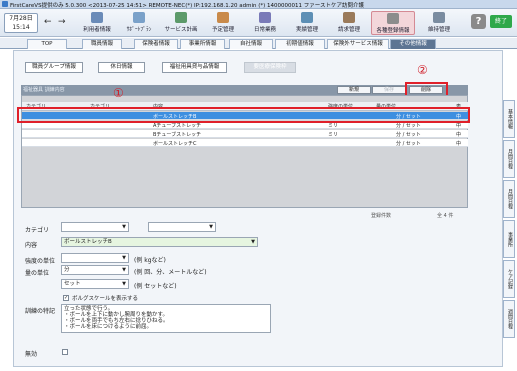  Describe the element at coordinates (47, 44) in the screenshot. I see `tab-top: TOP` at that location.